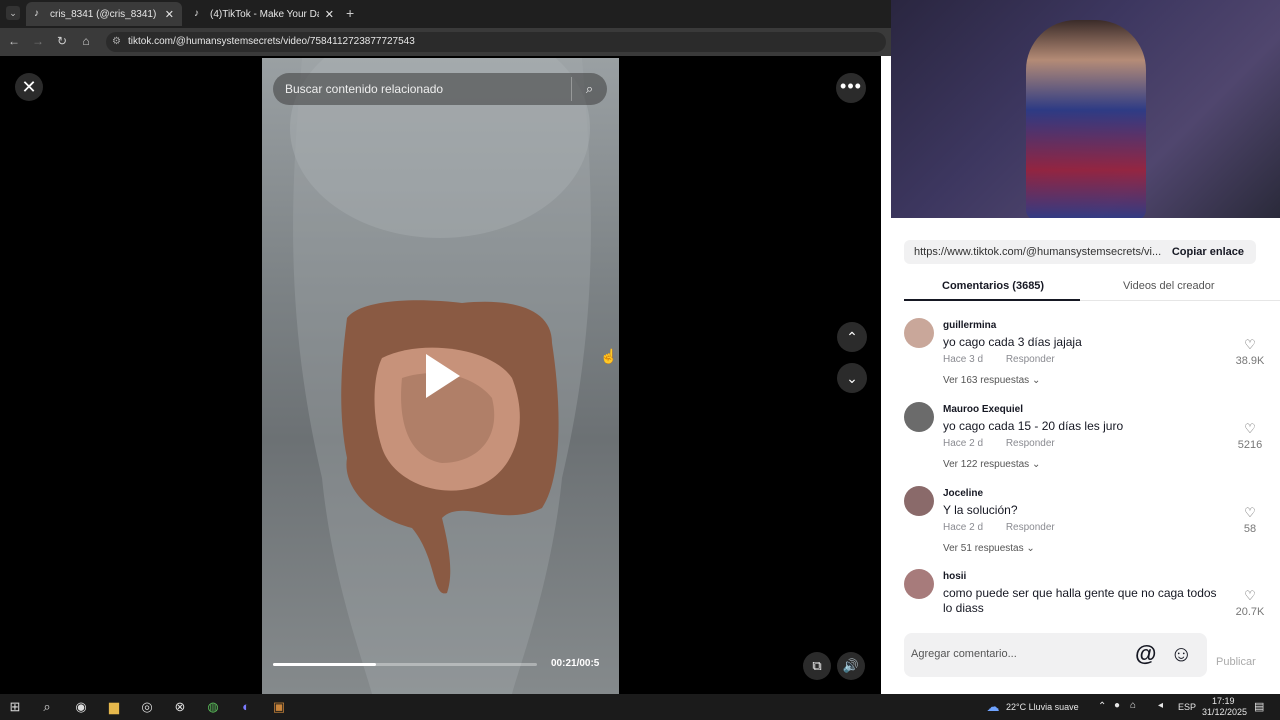 The image size is (1280, 720). I want to click on new-tab-icon: +, so click(350, 13).